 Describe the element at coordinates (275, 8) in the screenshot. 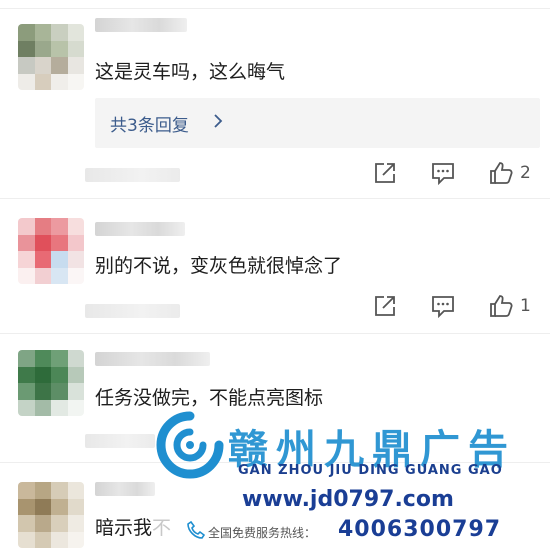

I see `top-divider` at that location.